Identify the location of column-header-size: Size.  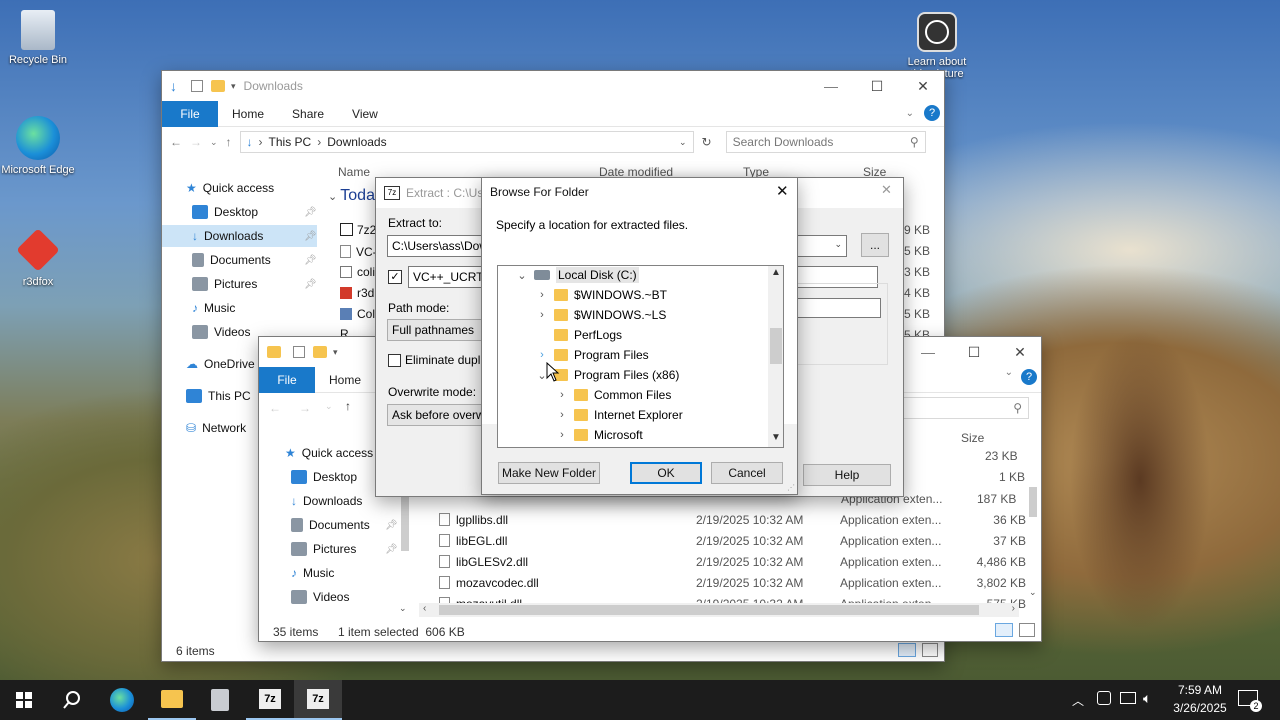
(972, 438).